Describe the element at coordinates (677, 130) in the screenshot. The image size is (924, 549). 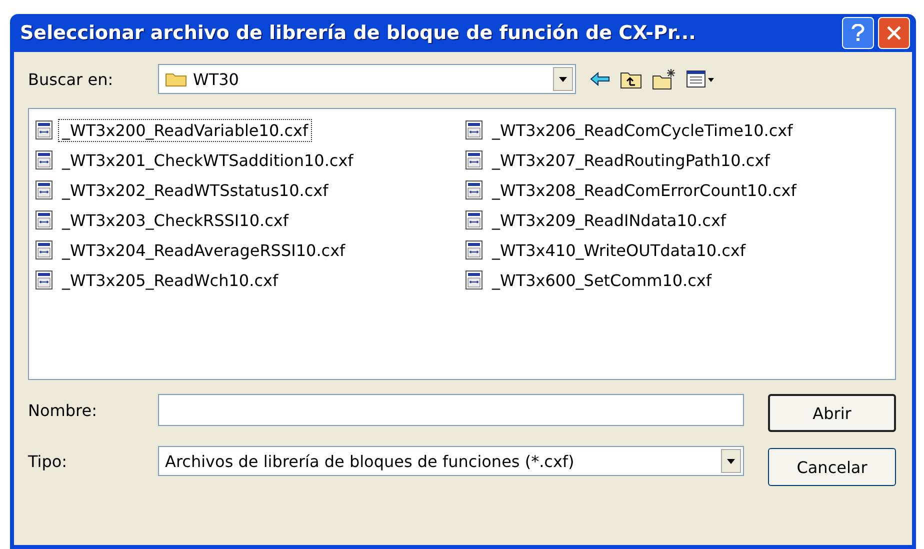
I see `file-item: _WT3x206_ReadComCycleTime10.cxf` at that location.